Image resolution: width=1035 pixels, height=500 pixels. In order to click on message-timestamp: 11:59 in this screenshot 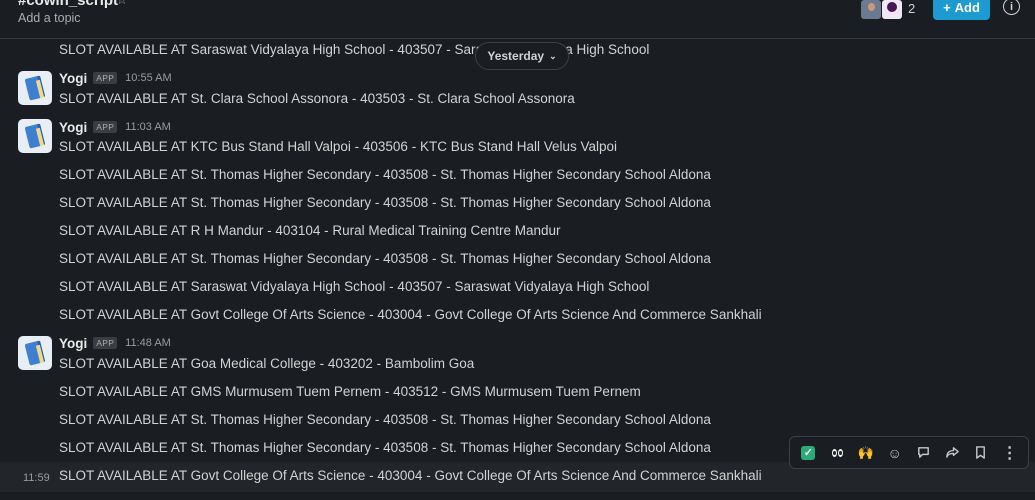, I will do `click(36, 478)`.